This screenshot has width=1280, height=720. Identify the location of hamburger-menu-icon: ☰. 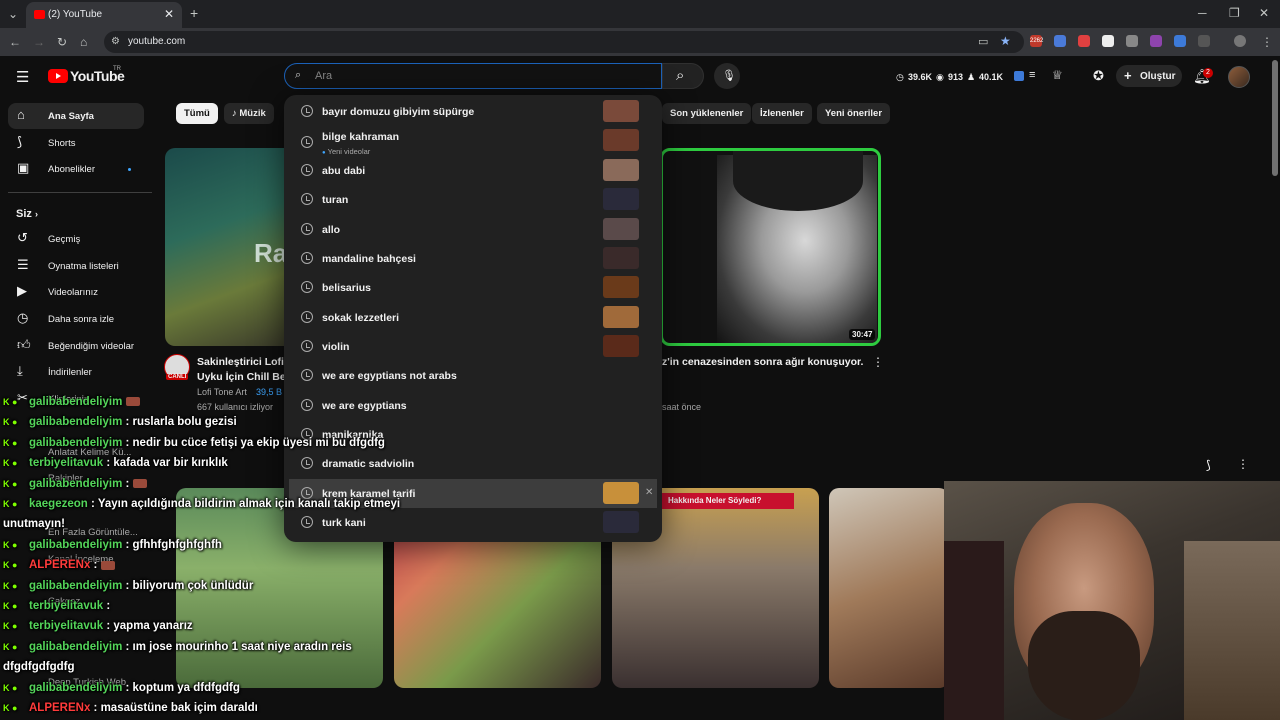
(22, 77).